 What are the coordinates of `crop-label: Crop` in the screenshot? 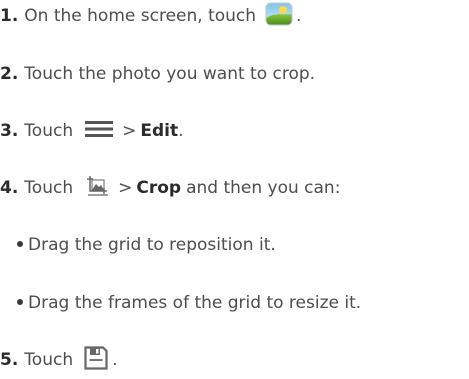 It's located at (159, 188).